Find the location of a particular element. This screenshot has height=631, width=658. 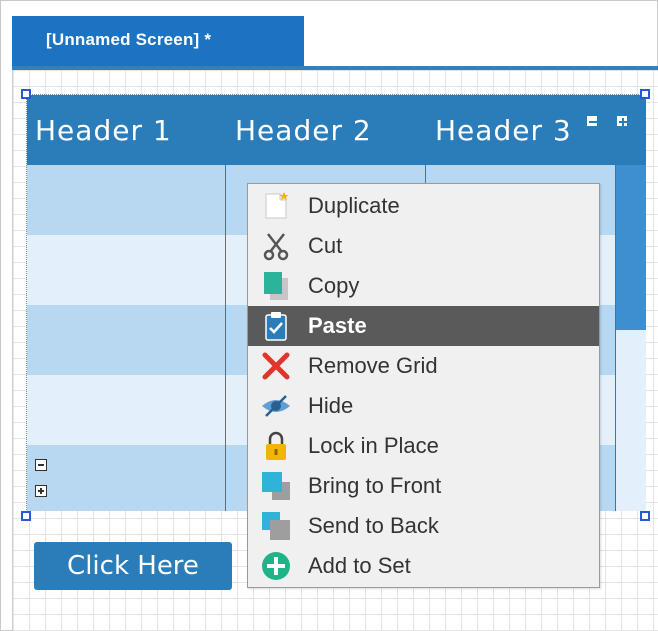

menu-item-send-to-back: Send to Back is located at coordinates (423, 526).